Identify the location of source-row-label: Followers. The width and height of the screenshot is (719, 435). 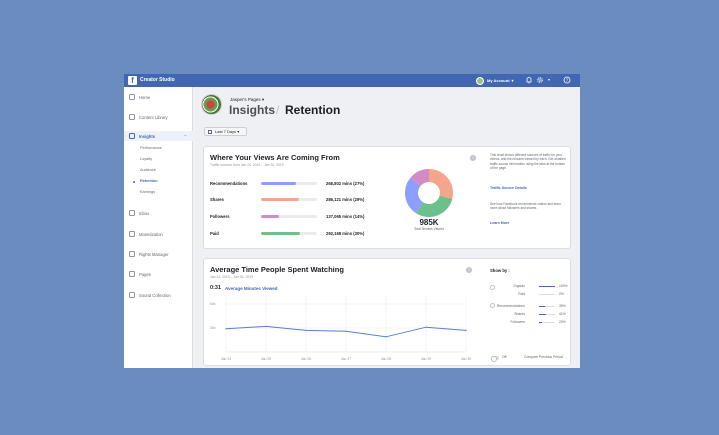
(220, 216).